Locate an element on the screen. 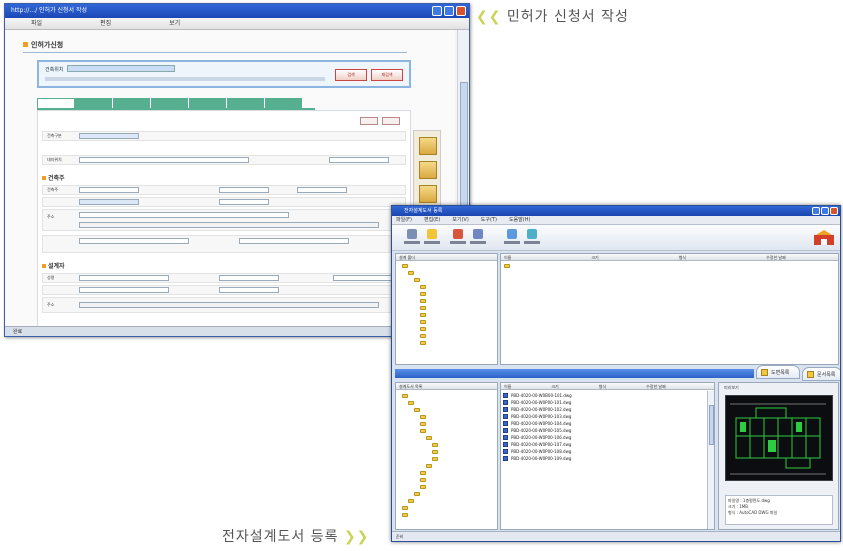 The width and height of the screenshot is (843, 551). file-row: PBD-4020-00-W0P00-107.dwg is located at coordinates (537, 444).